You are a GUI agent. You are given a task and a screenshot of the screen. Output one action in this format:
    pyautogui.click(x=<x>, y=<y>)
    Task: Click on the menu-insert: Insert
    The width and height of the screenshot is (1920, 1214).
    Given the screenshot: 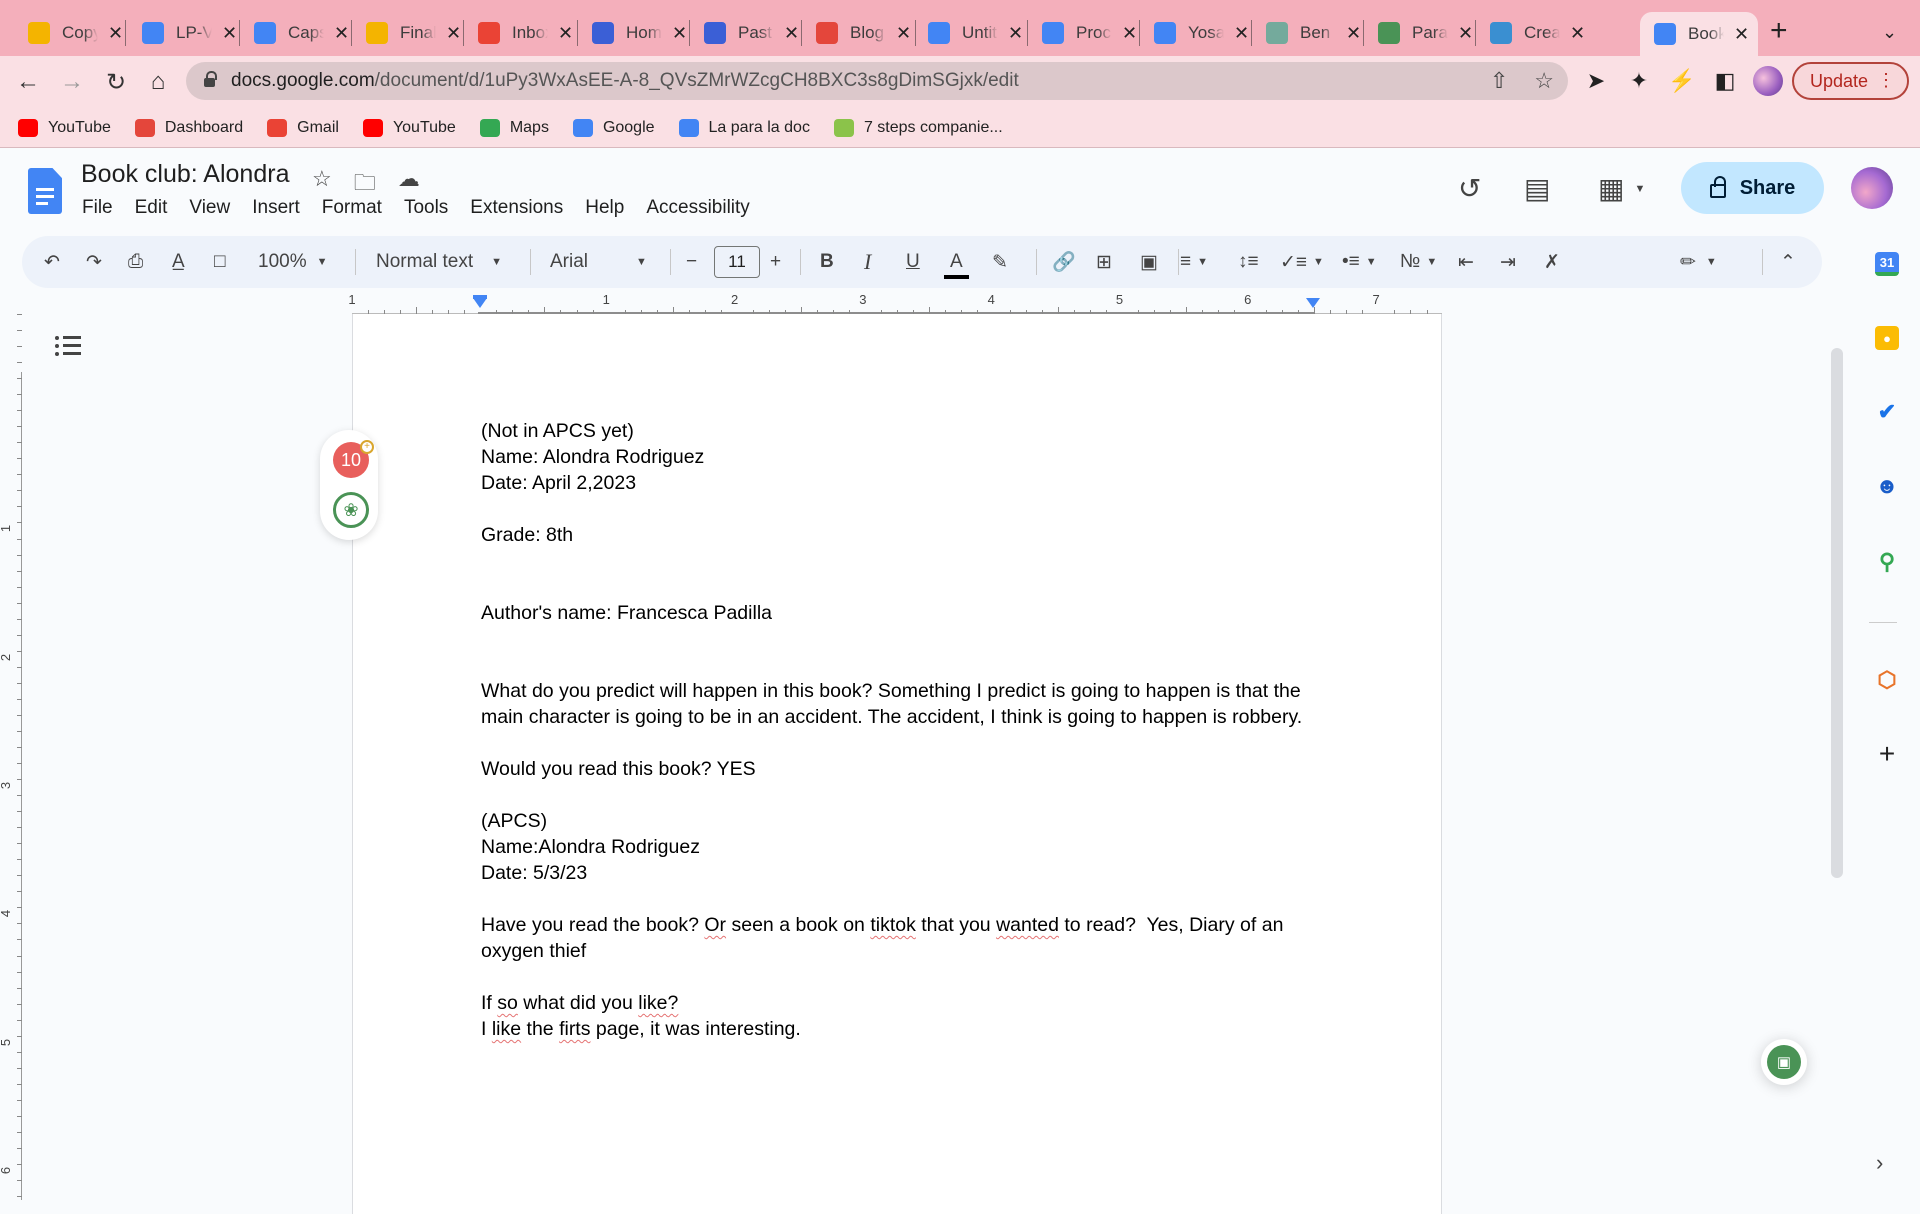 What is the action you would take?
    pyautogui.click(x=276, y=208)
    